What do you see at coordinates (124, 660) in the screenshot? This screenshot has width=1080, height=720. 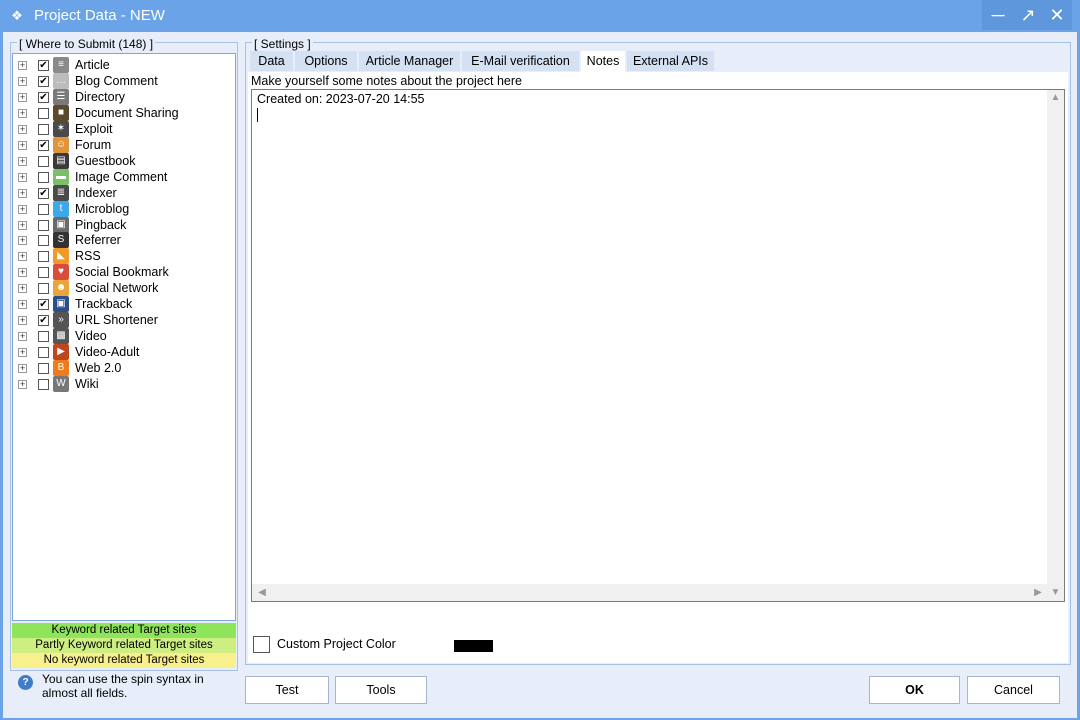 I see `legend-no-keyword: No keyword related Target sites` at bounding box center [124, 660].